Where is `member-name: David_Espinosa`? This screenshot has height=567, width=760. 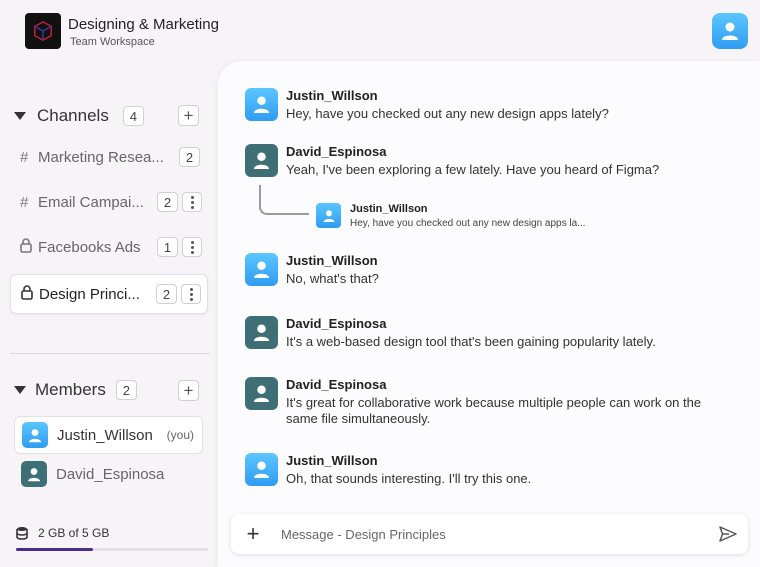
member-name: David_Espinosa is located at coordinates (110, 474).